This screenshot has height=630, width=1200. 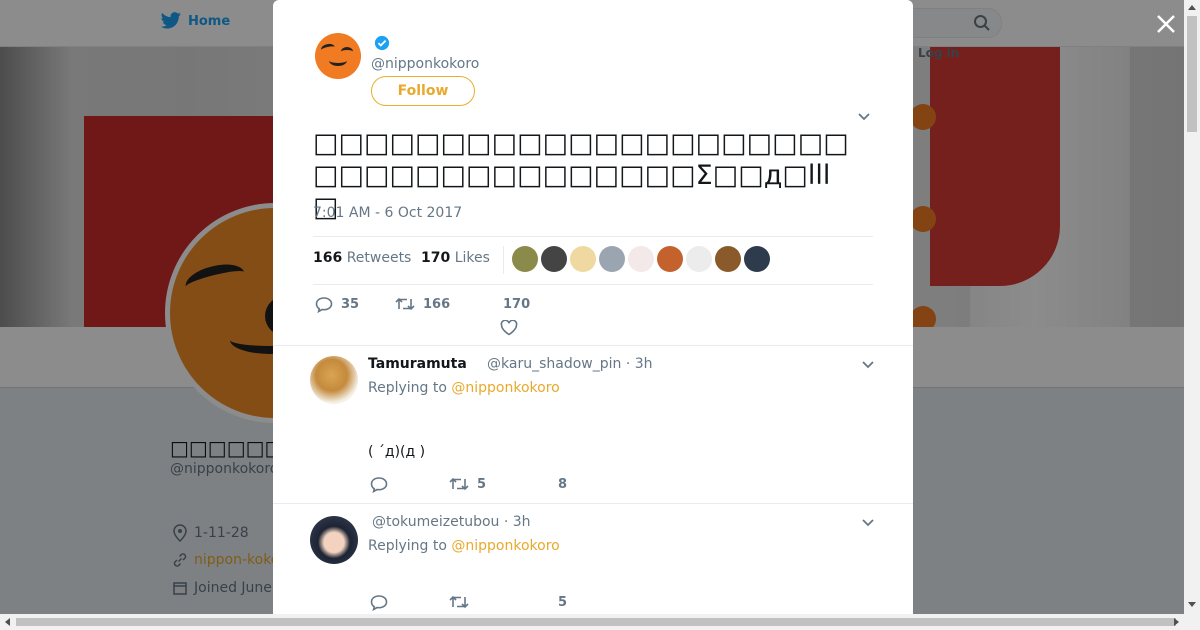 I want to click on like-count: 5, so click(x=563, y=602).